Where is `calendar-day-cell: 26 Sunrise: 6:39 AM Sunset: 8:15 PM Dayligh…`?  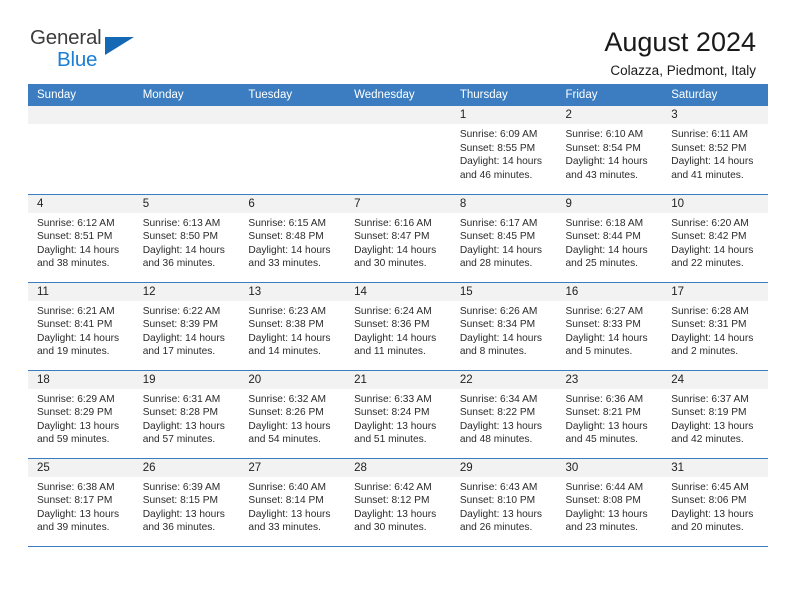
calendar-day-cell: 26 Sunrise: 6:39 AM Sunset: 8:15 PM Dayligh… is located at coordinates (186, 502).